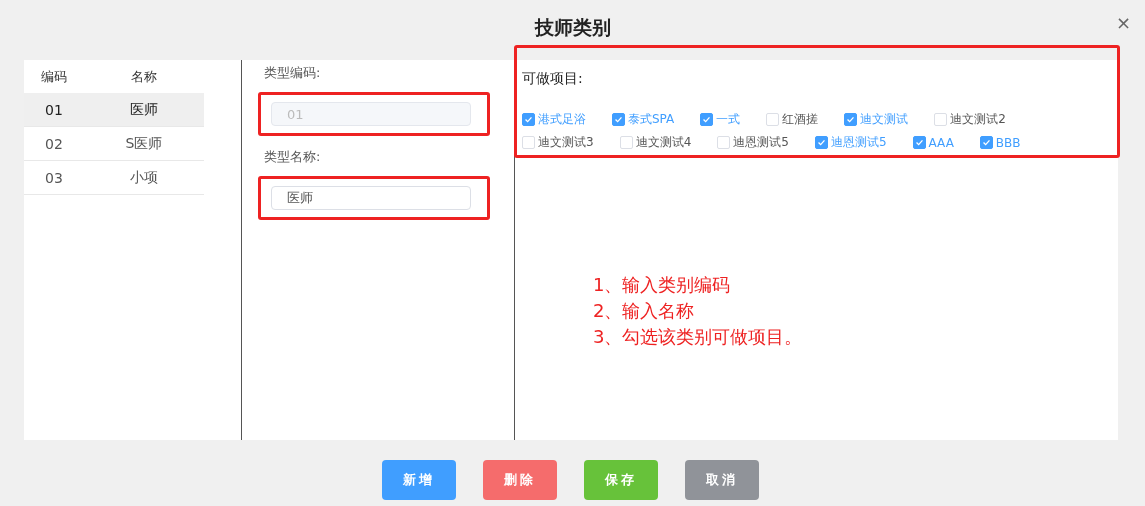 The width and height of the screenshot is (1145, 506). Describe the element at coordinates (144, 76) in the screenshot. I see `column-header: 名称` at that location.